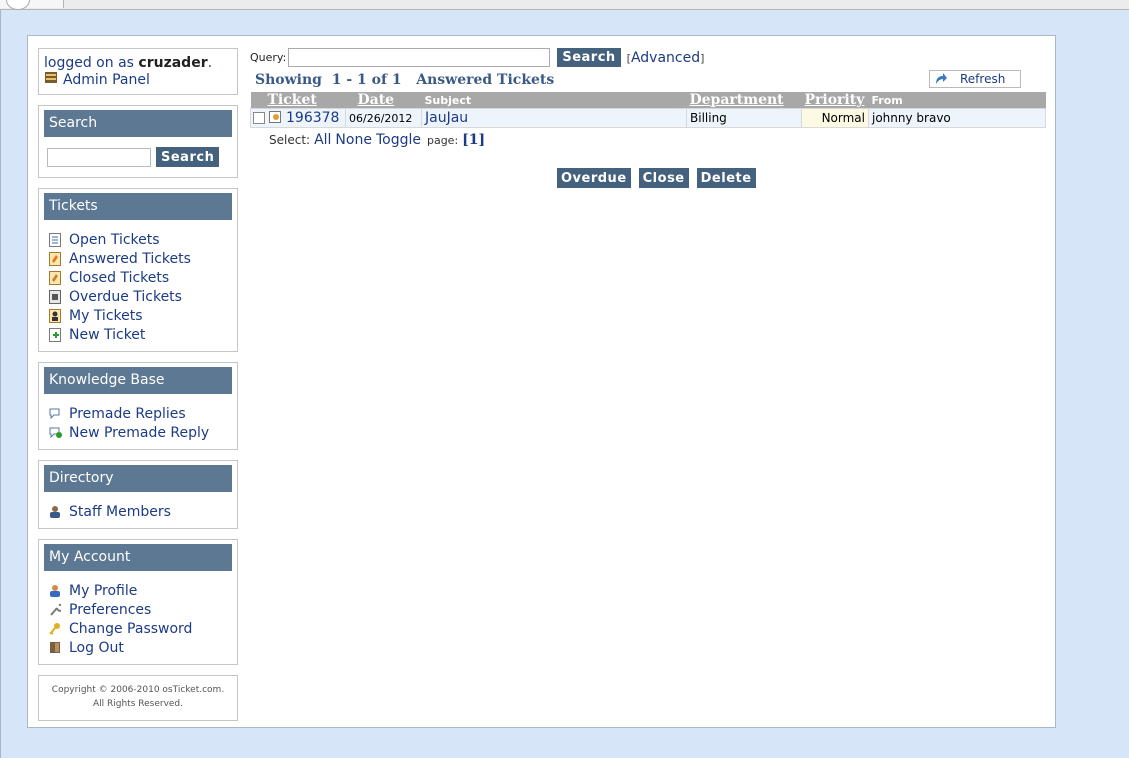 The image size is (1129, 758). I want to click on profile-icon, so click(55, 590).